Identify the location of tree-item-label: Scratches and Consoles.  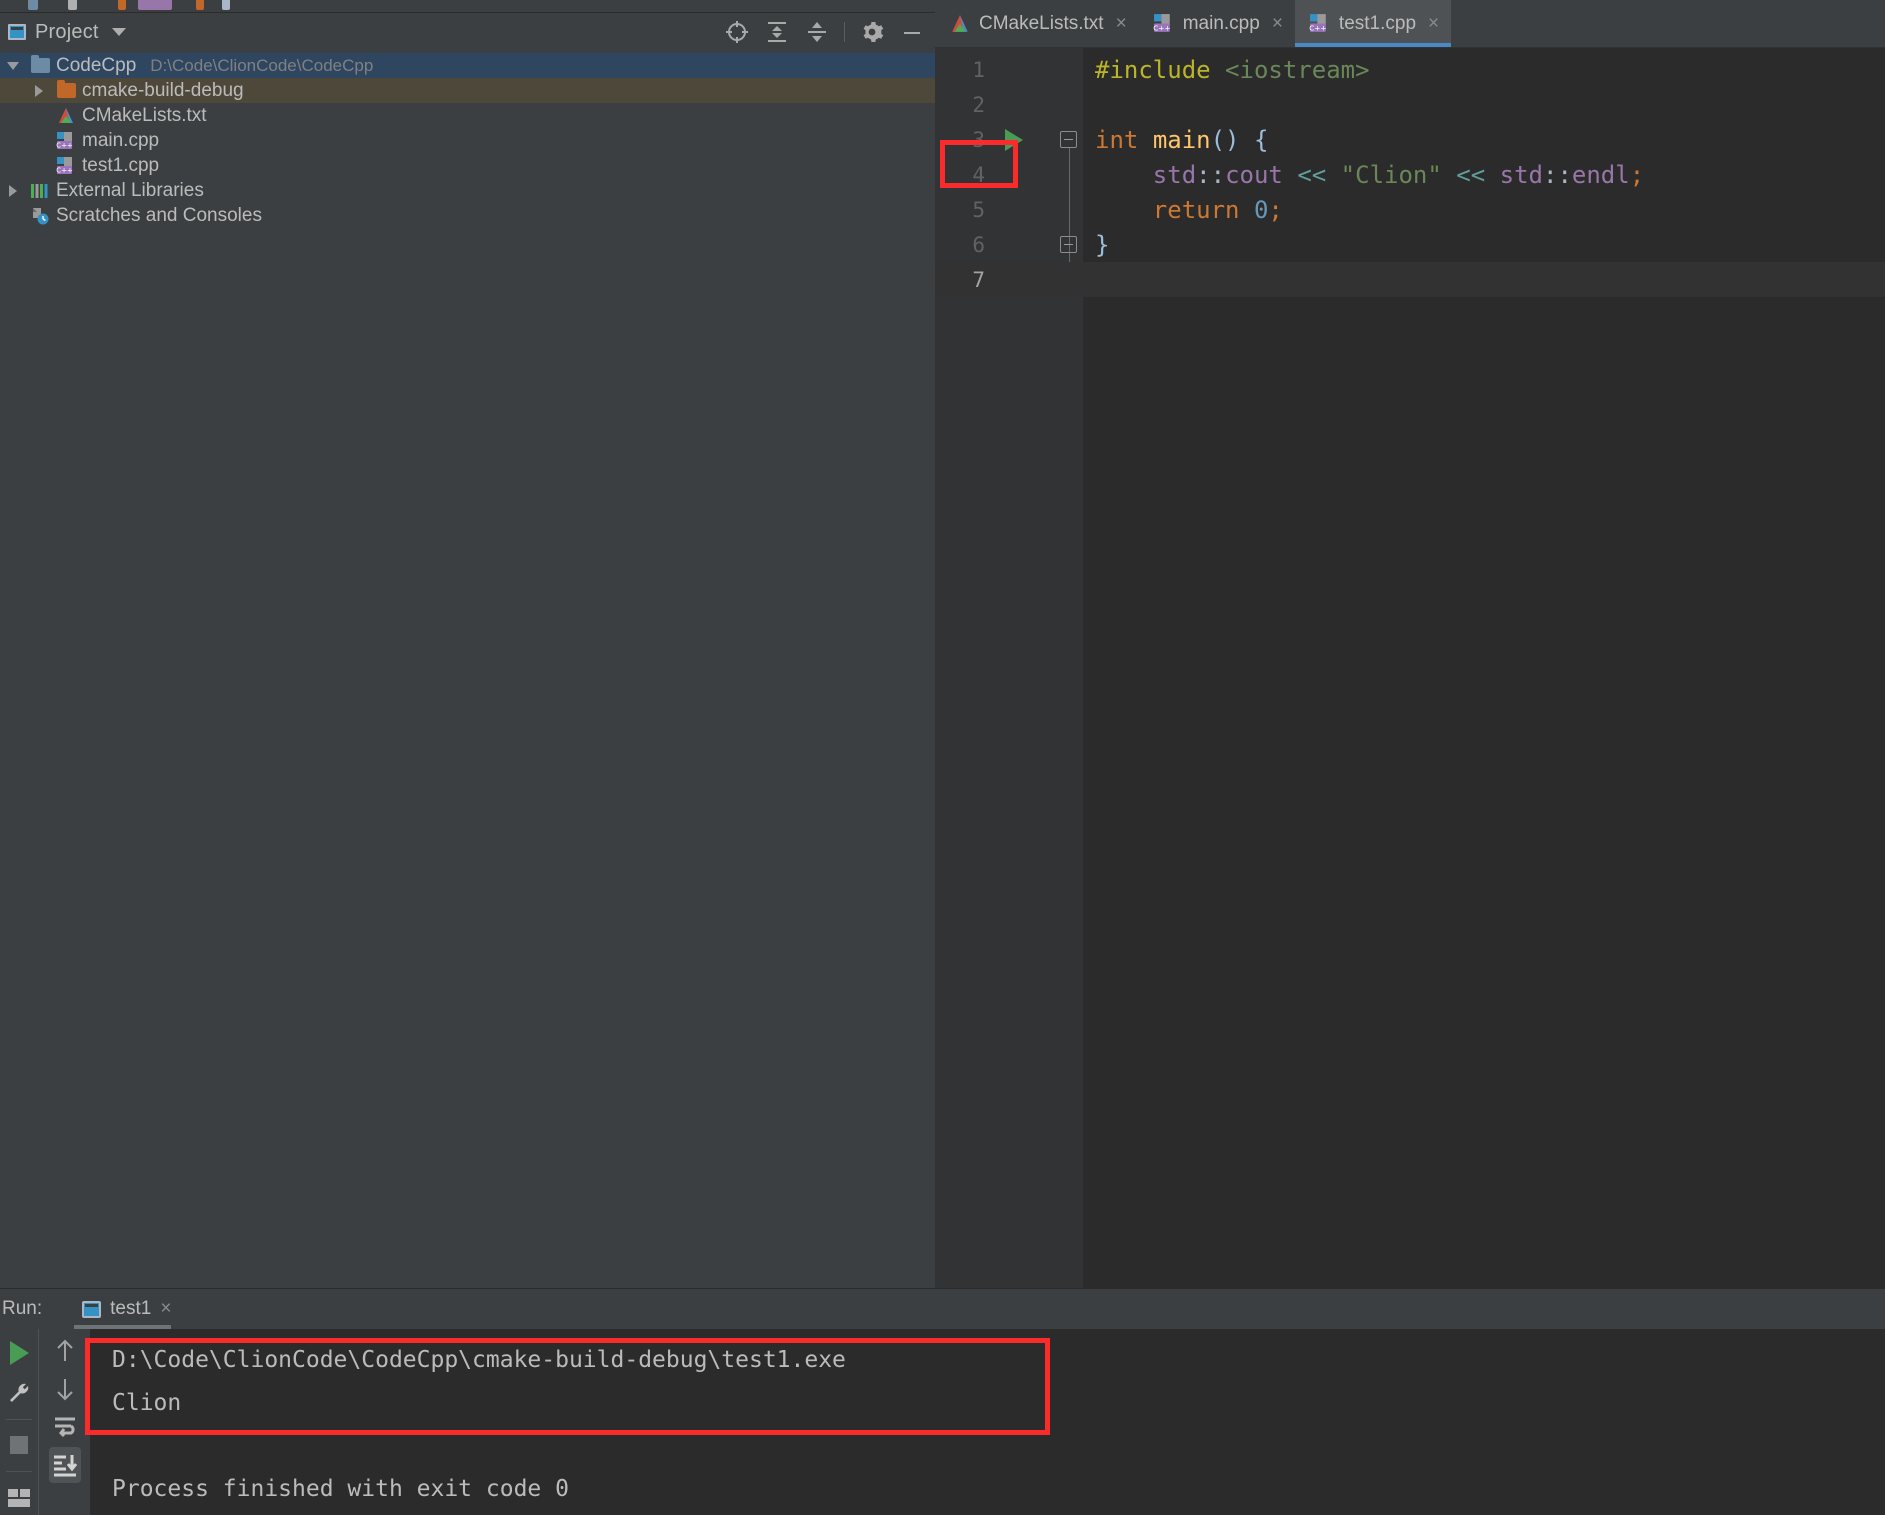
(159, 215).